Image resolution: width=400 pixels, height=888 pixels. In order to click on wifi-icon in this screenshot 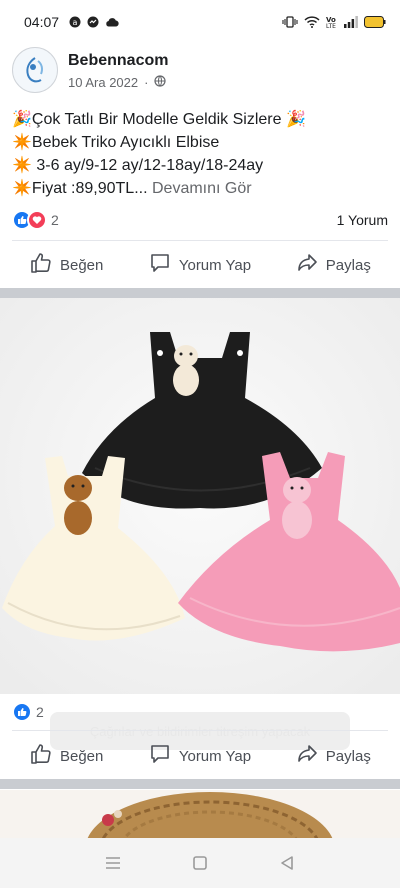, I will do `click(312, 22)`.